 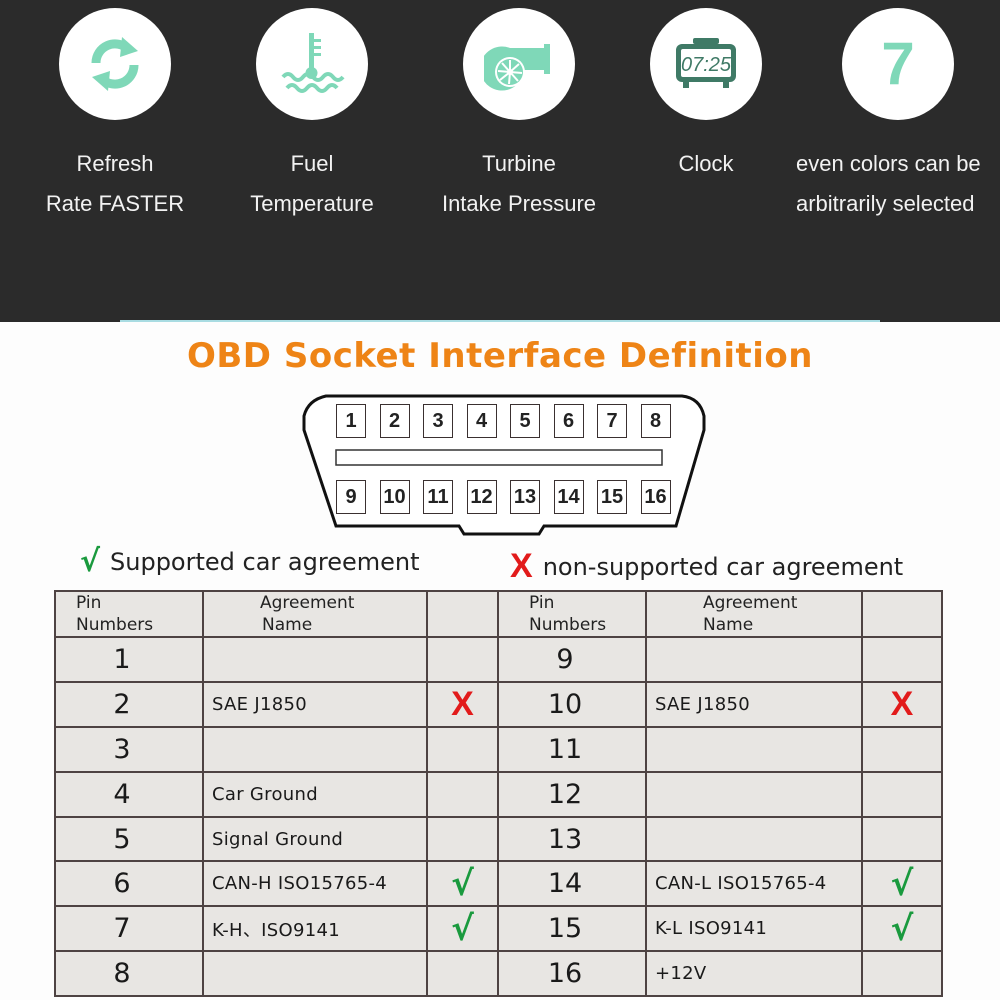 What do you see at coordinates (312, 163) in the screenshot?
I see `feature-label-line1: Fuel` at bounding box center [312, 163].